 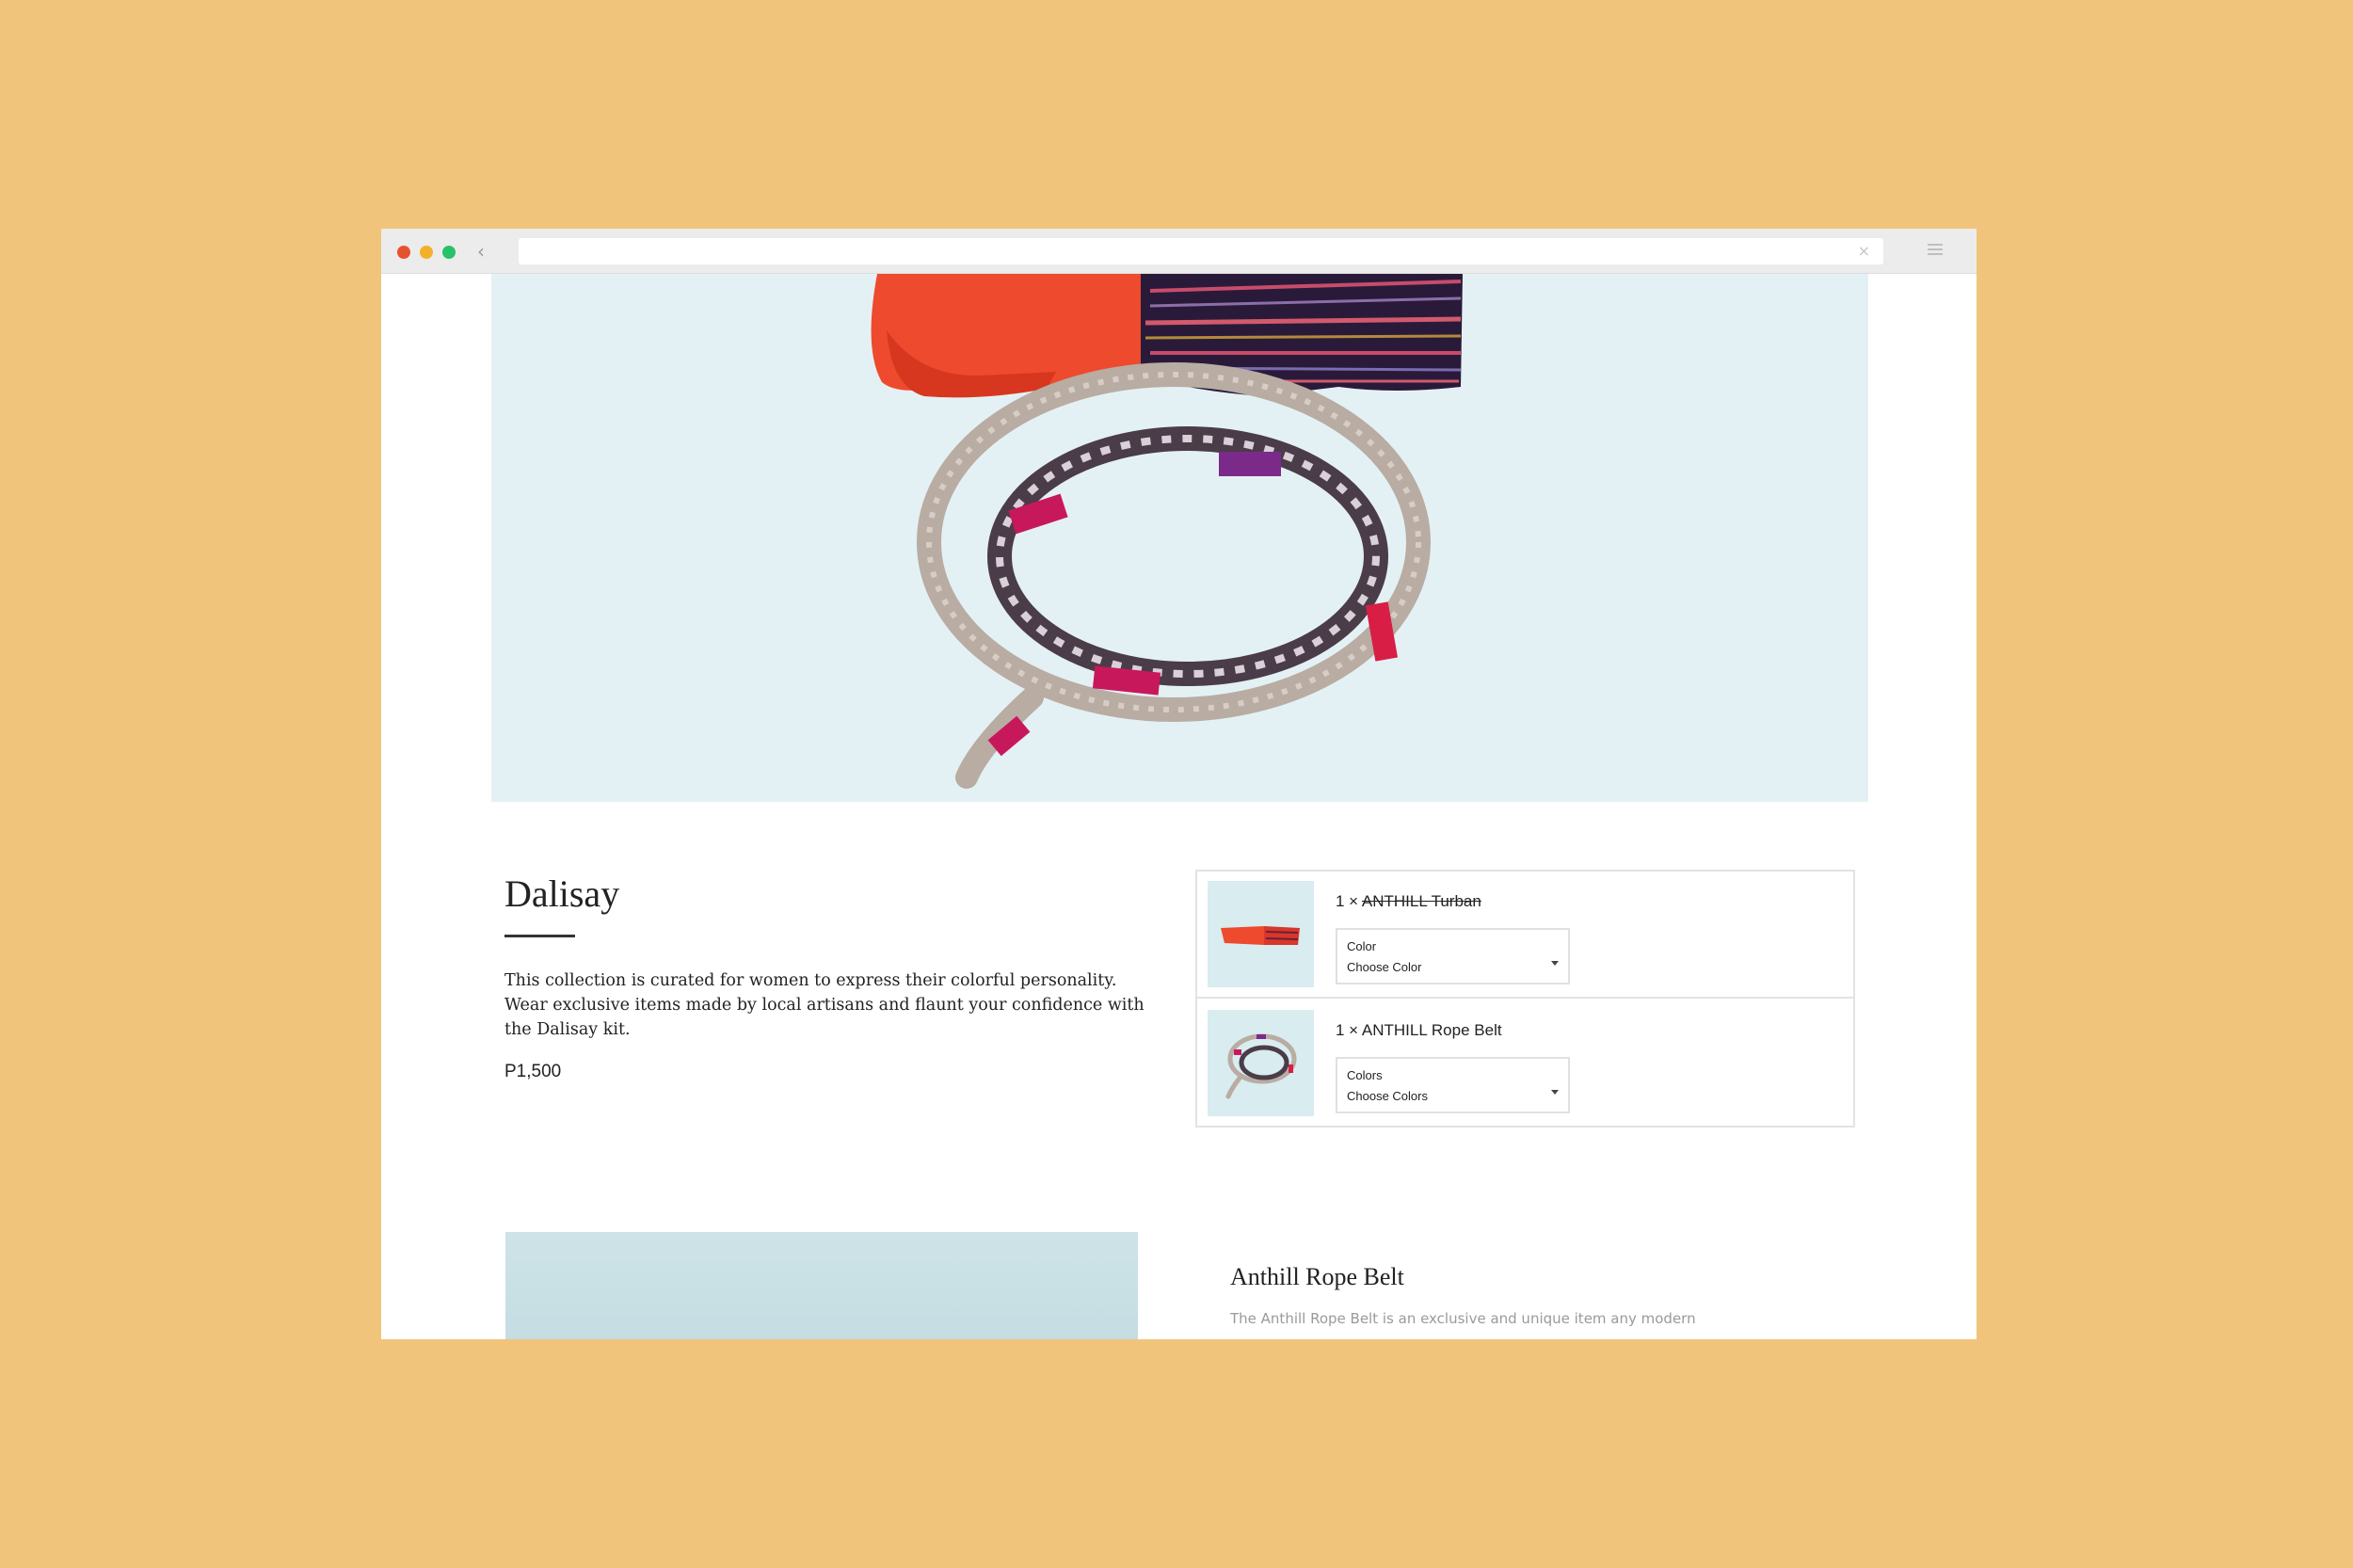 I want to click on address-bar: ×, so click(x=1201, y=251).